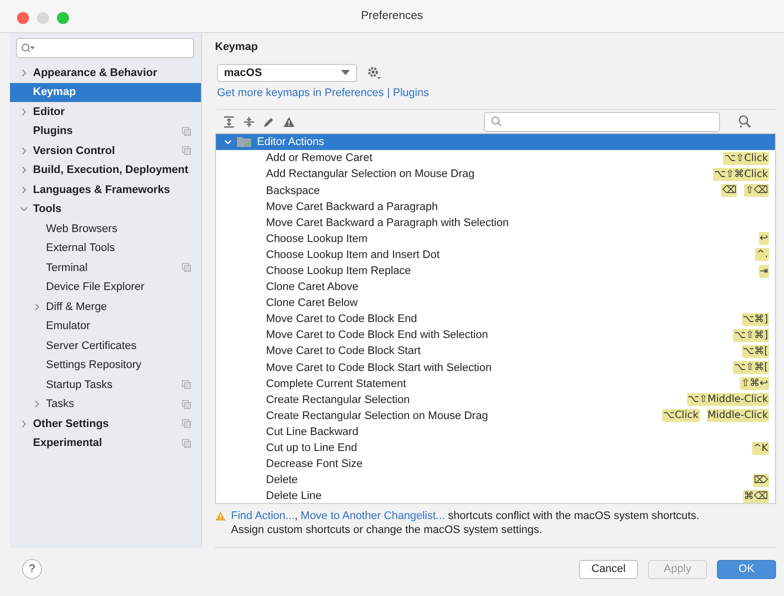  I want to click on action-name: Decrease Font Size, so click(517, 464).